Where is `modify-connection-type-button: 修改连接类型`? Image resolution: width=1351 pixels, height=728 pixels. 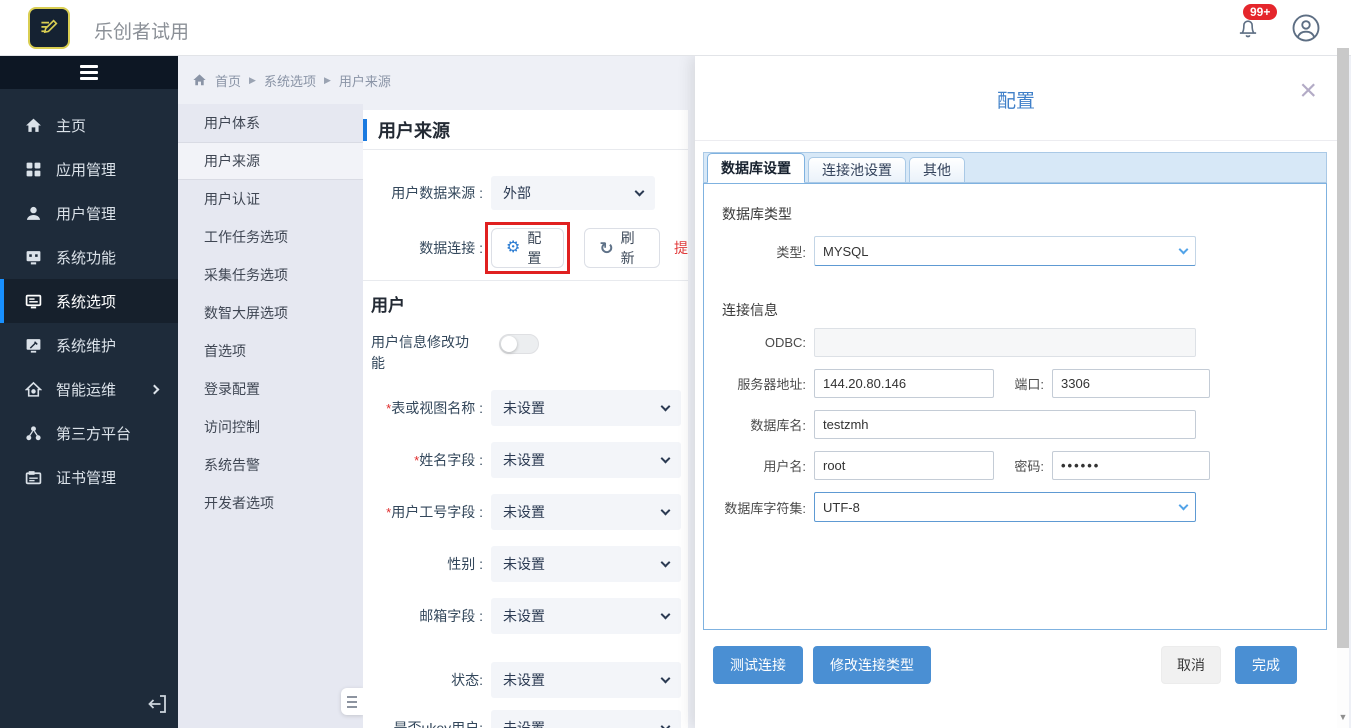 modify-connection-type-button: 修改连接类型 is located at coordinates (872, 665).